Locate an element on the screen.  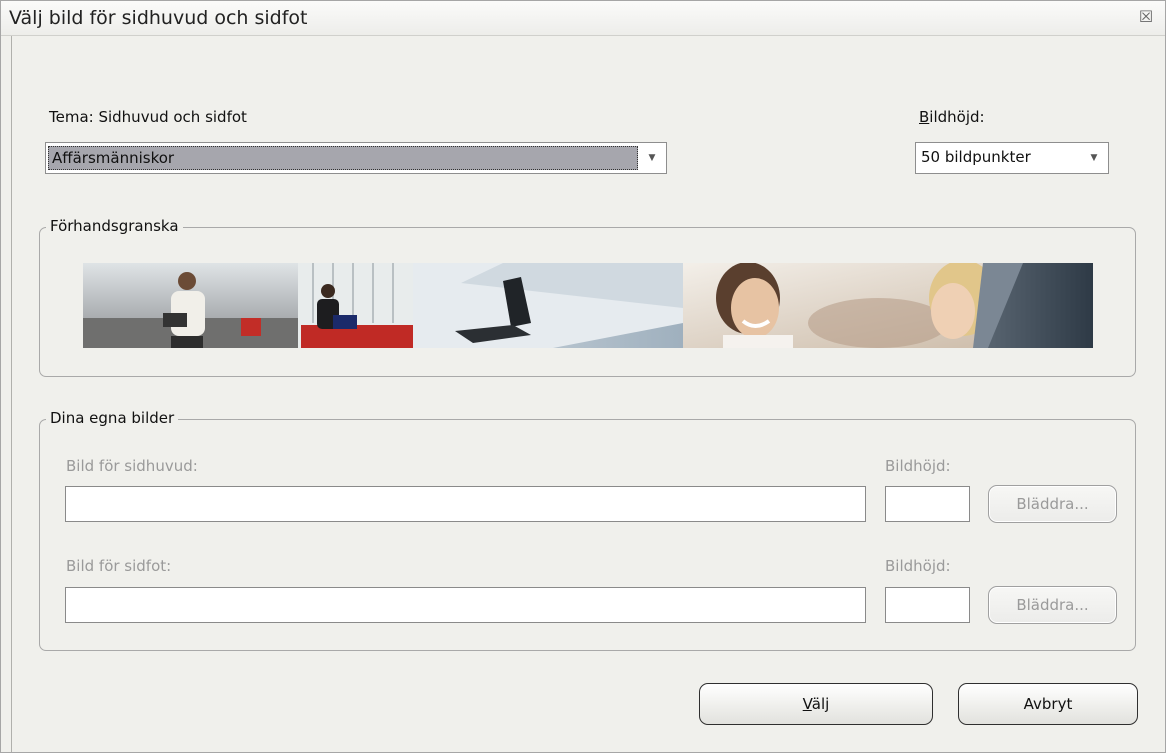
header-image-label: Bild för sidhuvud: is located at coordinates (132, 466).